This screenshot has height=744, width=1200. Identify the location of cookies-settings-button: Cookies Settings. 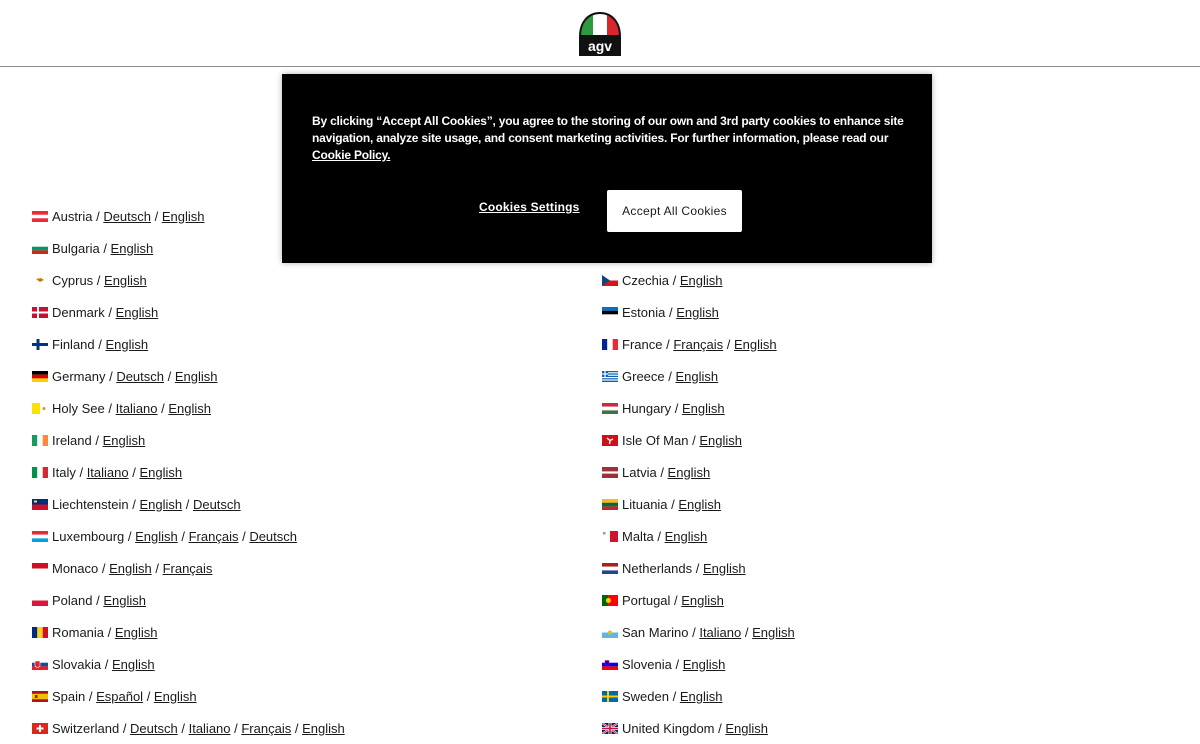
(529, 207).